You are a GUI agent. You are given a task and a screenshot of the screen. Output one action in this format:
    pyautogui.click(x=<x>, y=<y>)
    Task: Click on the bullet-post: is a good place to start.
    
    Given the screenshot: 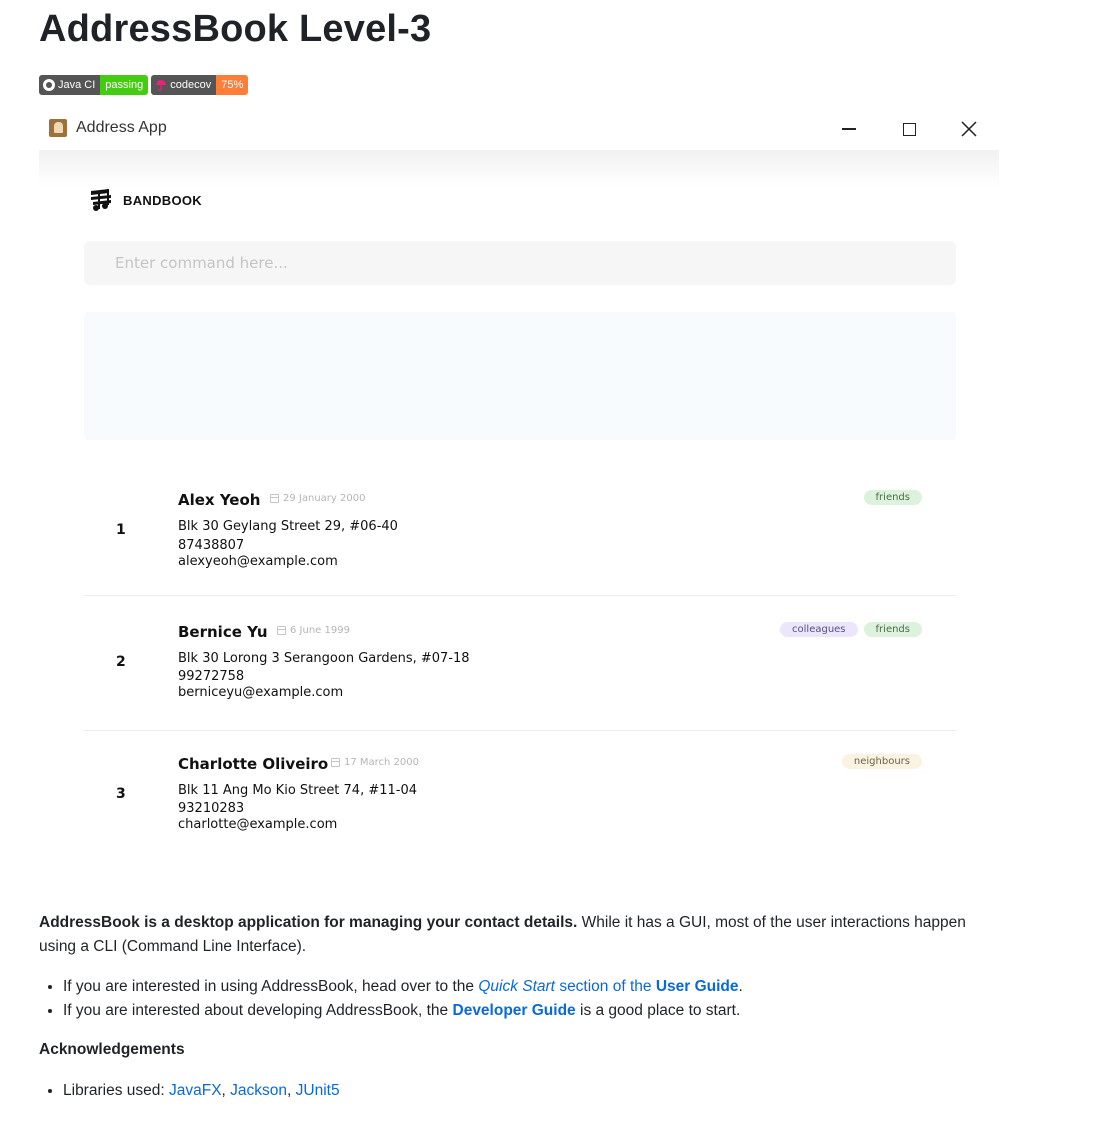 What is the action you would take?
    pyautogui.click(x=660, y=1010)
    